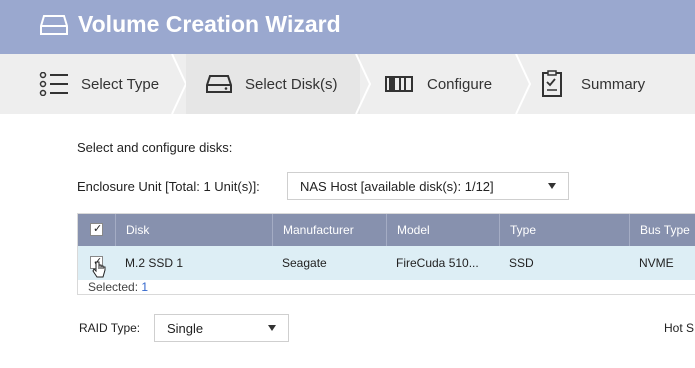  What do you see at coordinates (185, 328) in the screenshot?
I see `raid-type-value: Single` at bounding box center [185, 328].